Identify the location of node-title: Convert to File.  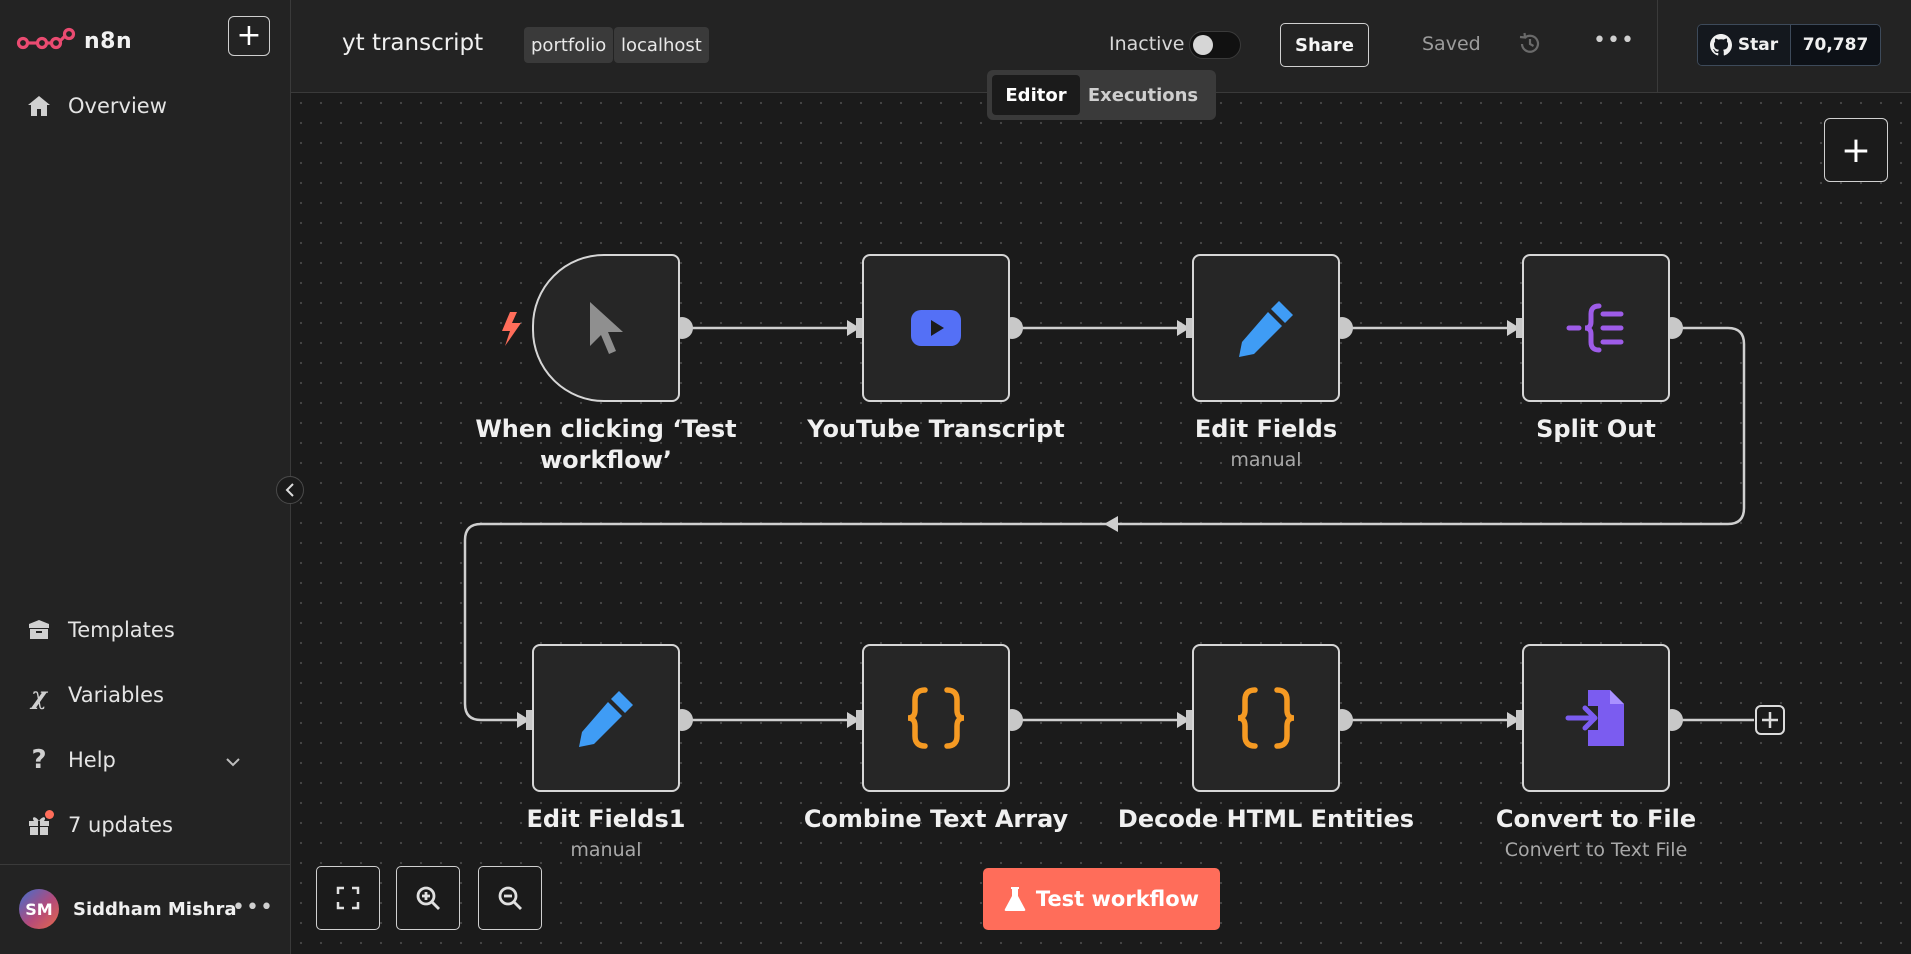
(1596, 819).